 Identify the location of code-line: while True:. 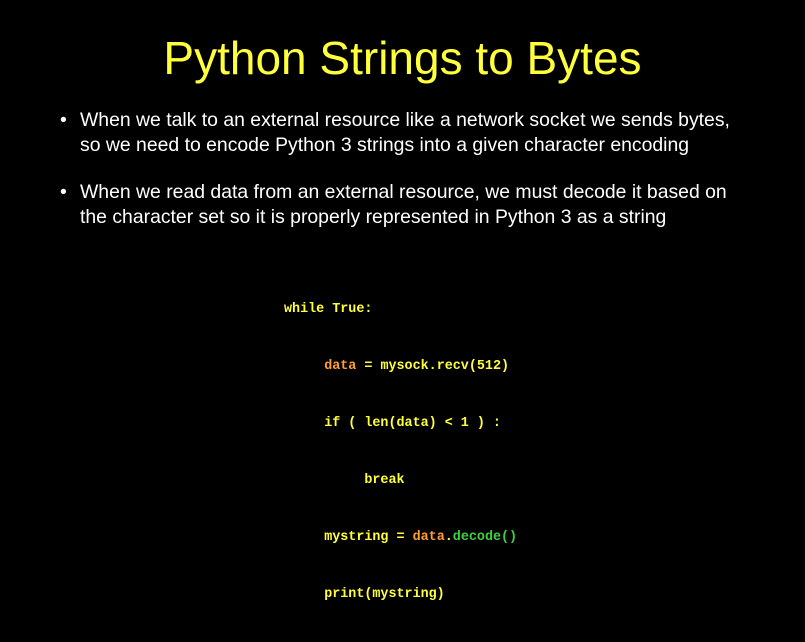
(400, 309).